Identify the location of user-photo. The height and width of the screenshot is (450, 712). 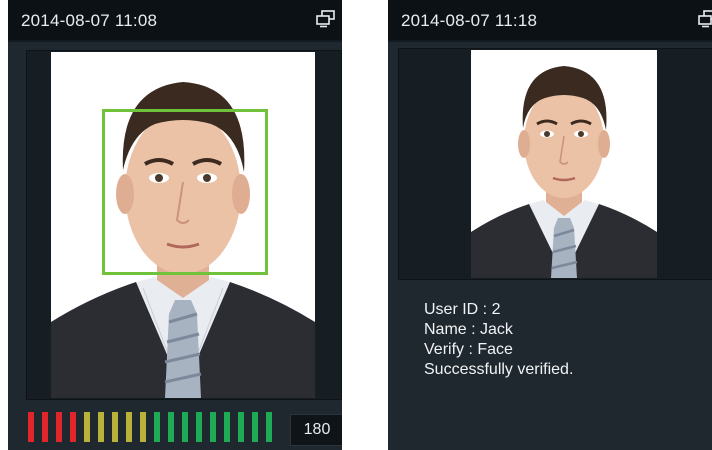
(564, 164).